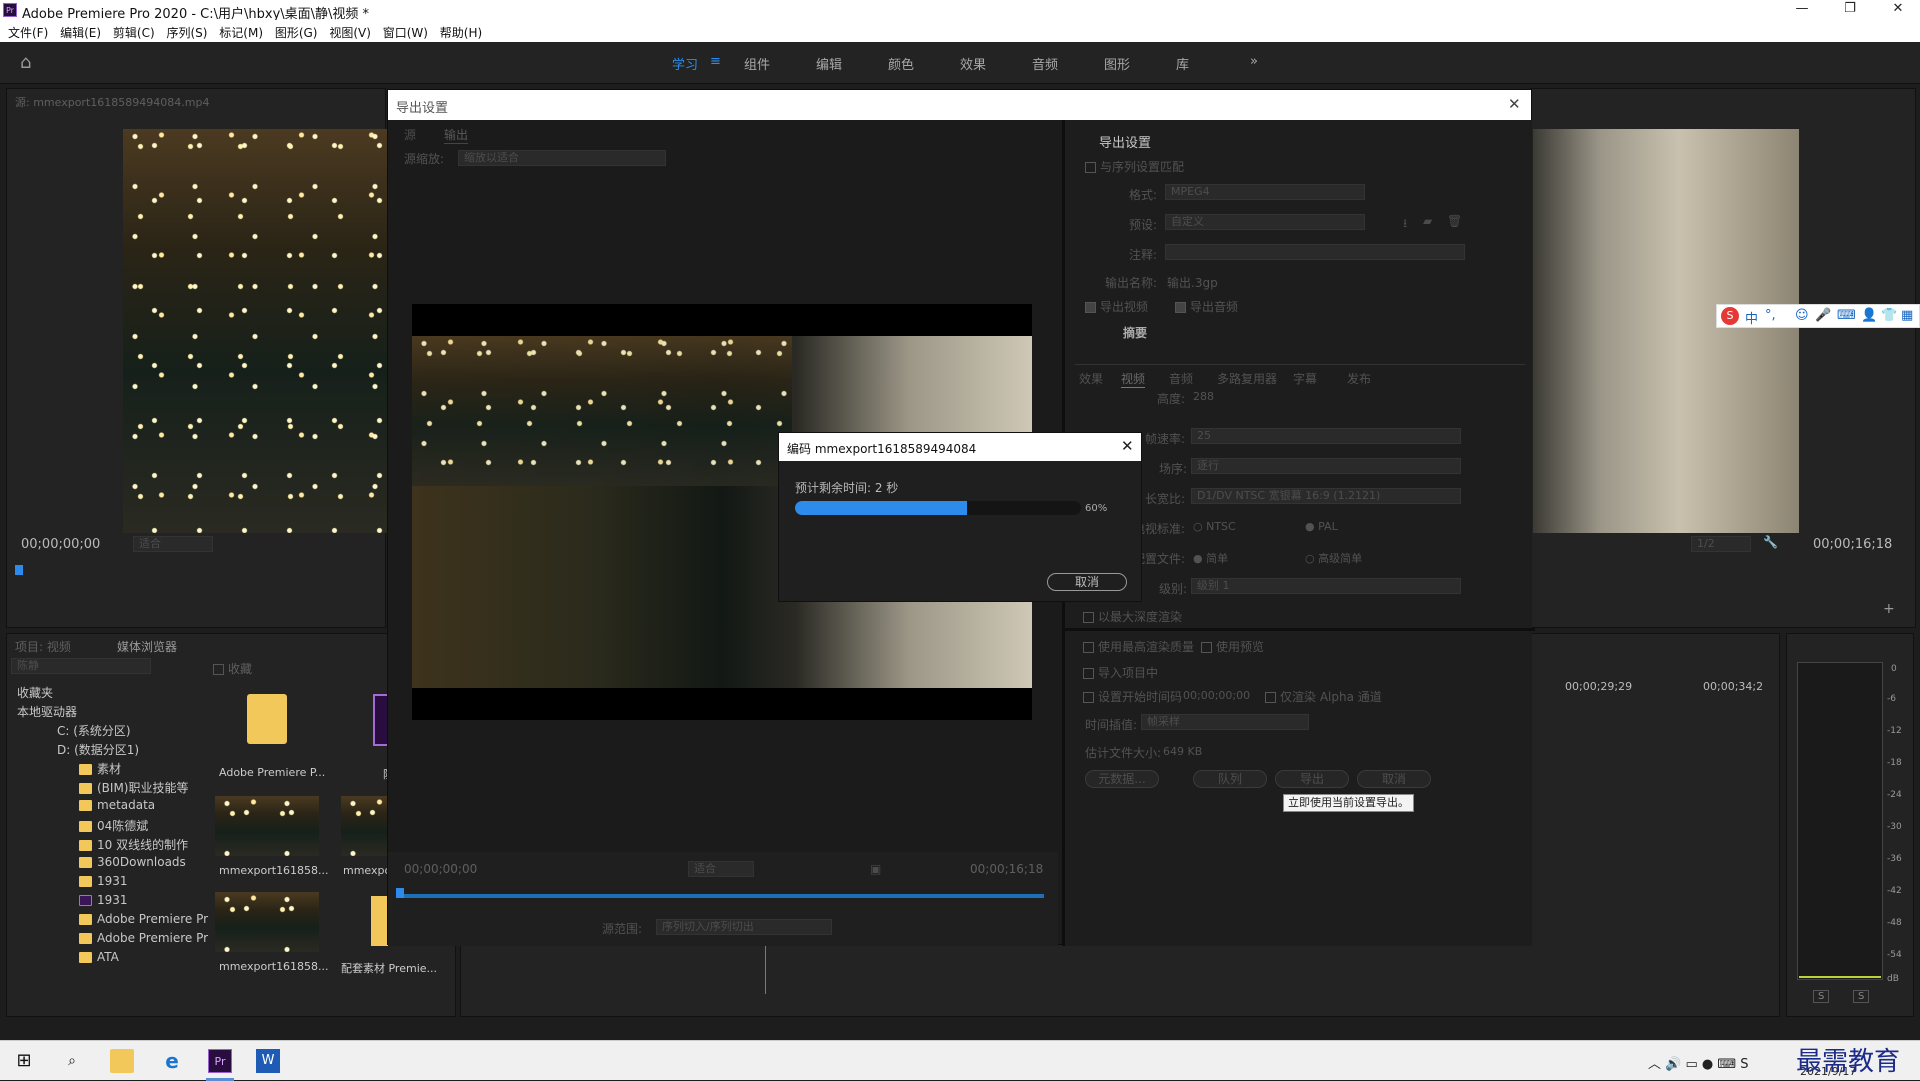  Describe the element at coordinates (103, 881) in the screenshot. I see `tree-folder: 1931` at that location.